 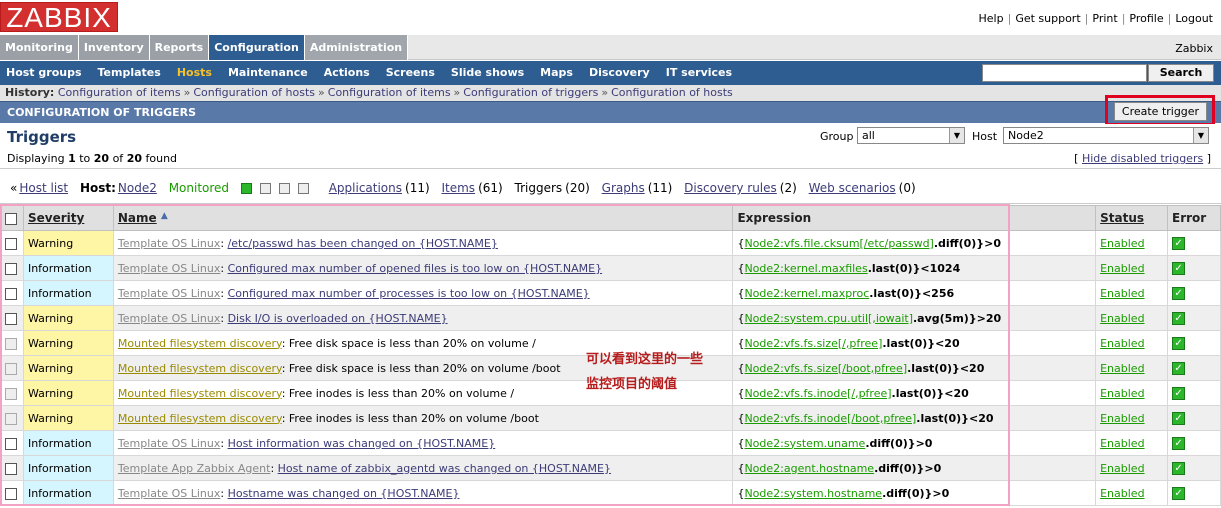 I want to click on logout-link: Logout, so click(x=1194, y=18).